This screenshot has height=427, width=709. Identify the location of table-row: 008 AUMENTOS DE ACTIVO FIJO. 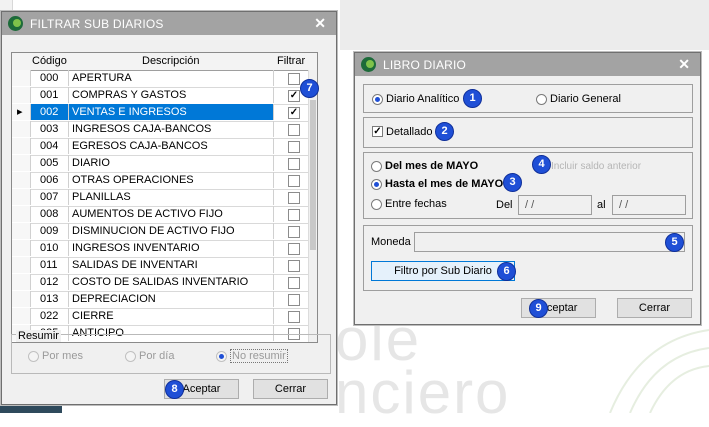
(160, 215).